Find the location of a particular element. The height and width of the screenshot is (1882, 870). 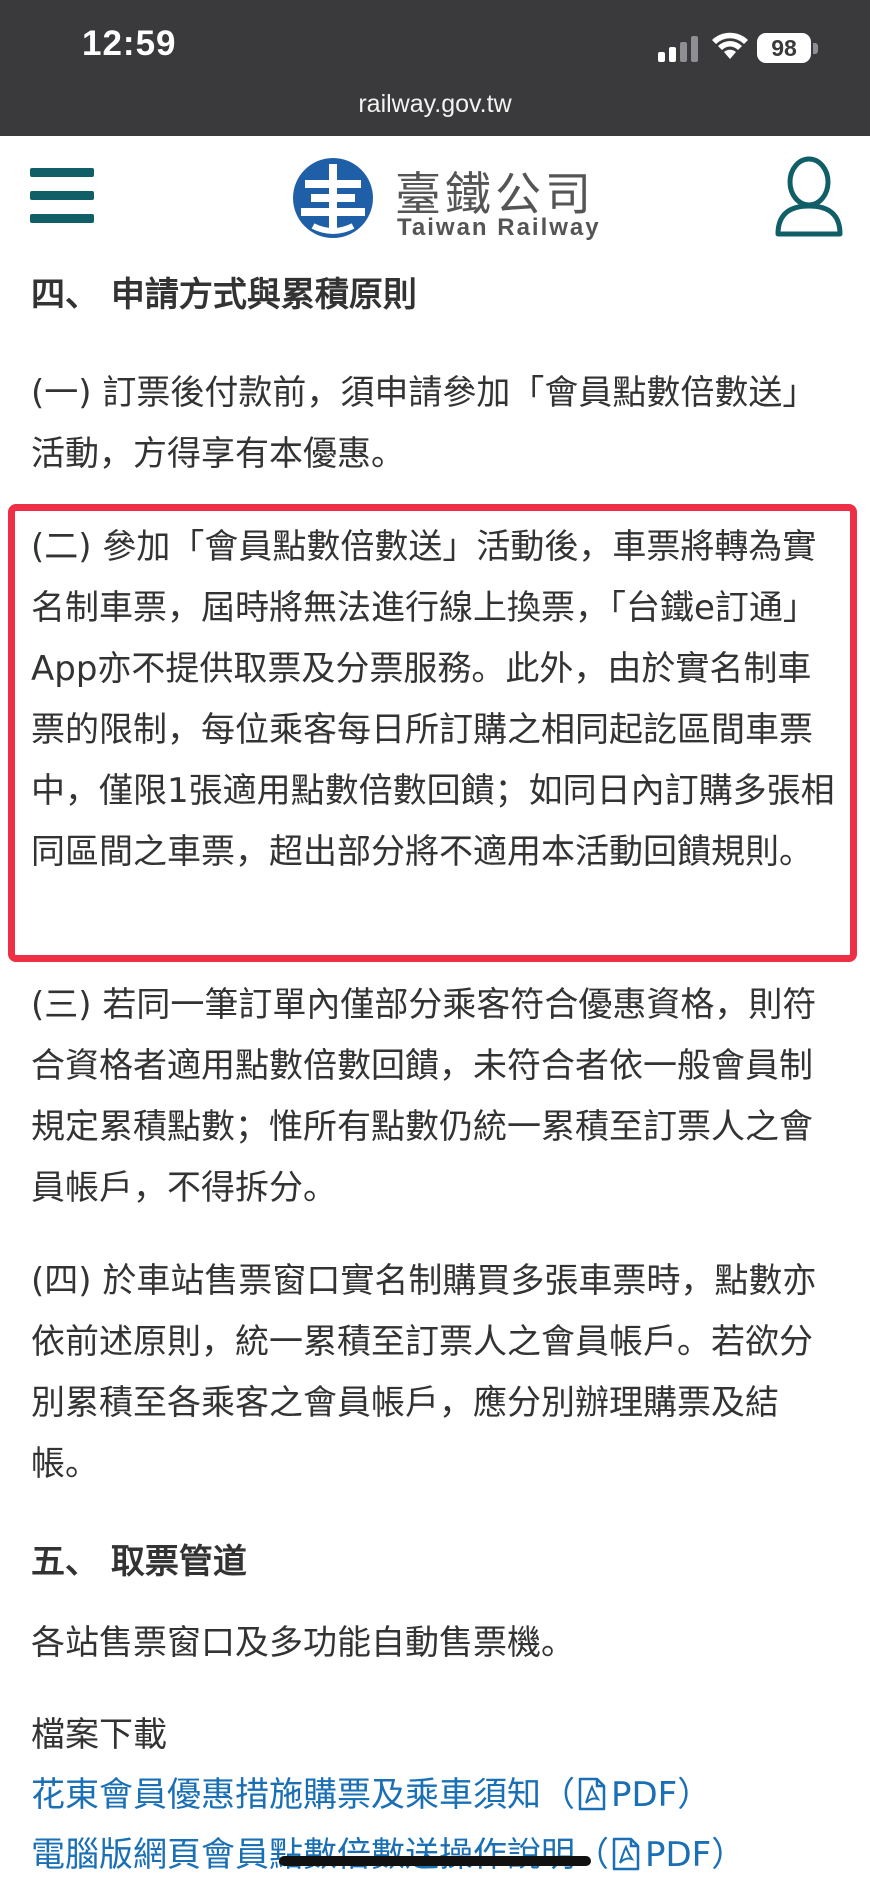

rule-paragraph-1: (一) 訂票後付款前，須申請參加「會員點數倍數送」活動，方得享有本優惠。 is located at coordinates (424, 423).